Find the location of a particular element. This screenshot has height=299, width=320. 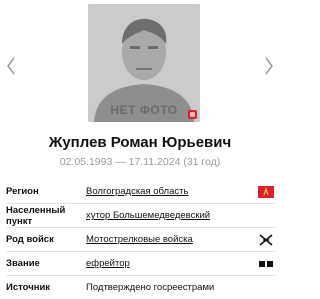

region-label: Регион is located at coordinates (22, 191).